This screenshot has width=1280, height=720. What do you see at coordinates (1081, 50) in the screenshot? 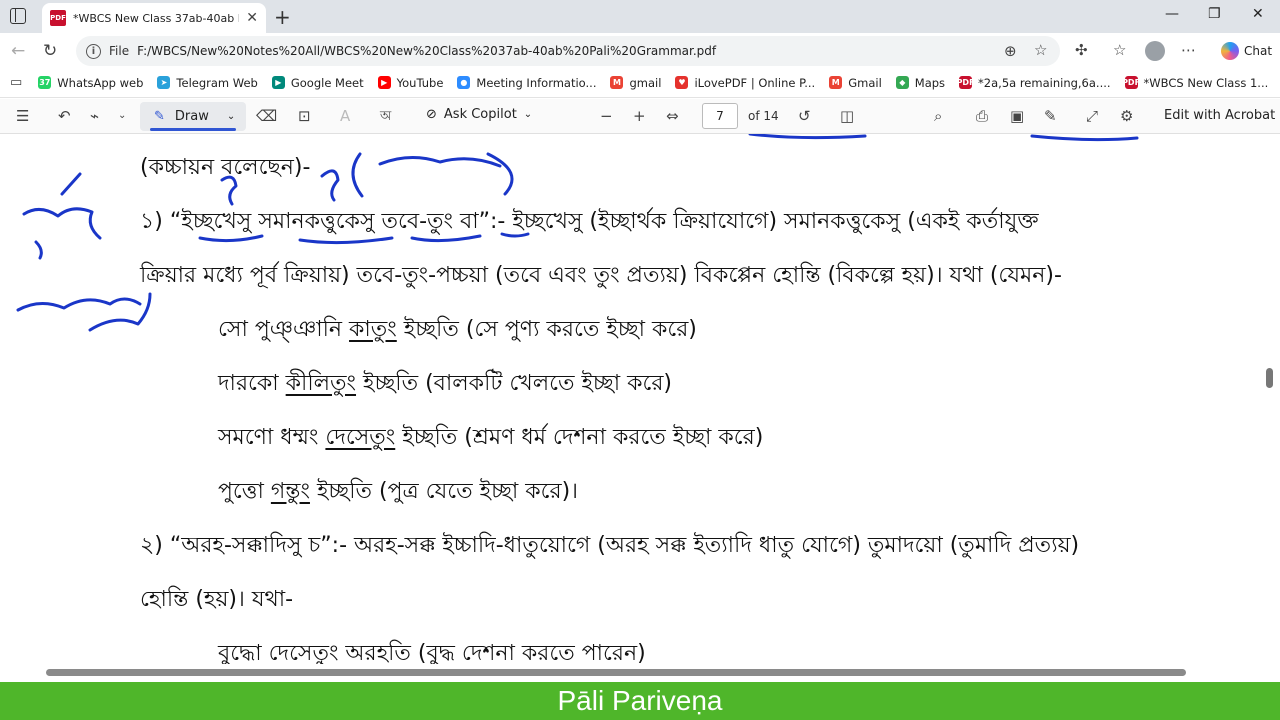
I see `extensions-icon: ✣` at bounding box center [1081, 50].